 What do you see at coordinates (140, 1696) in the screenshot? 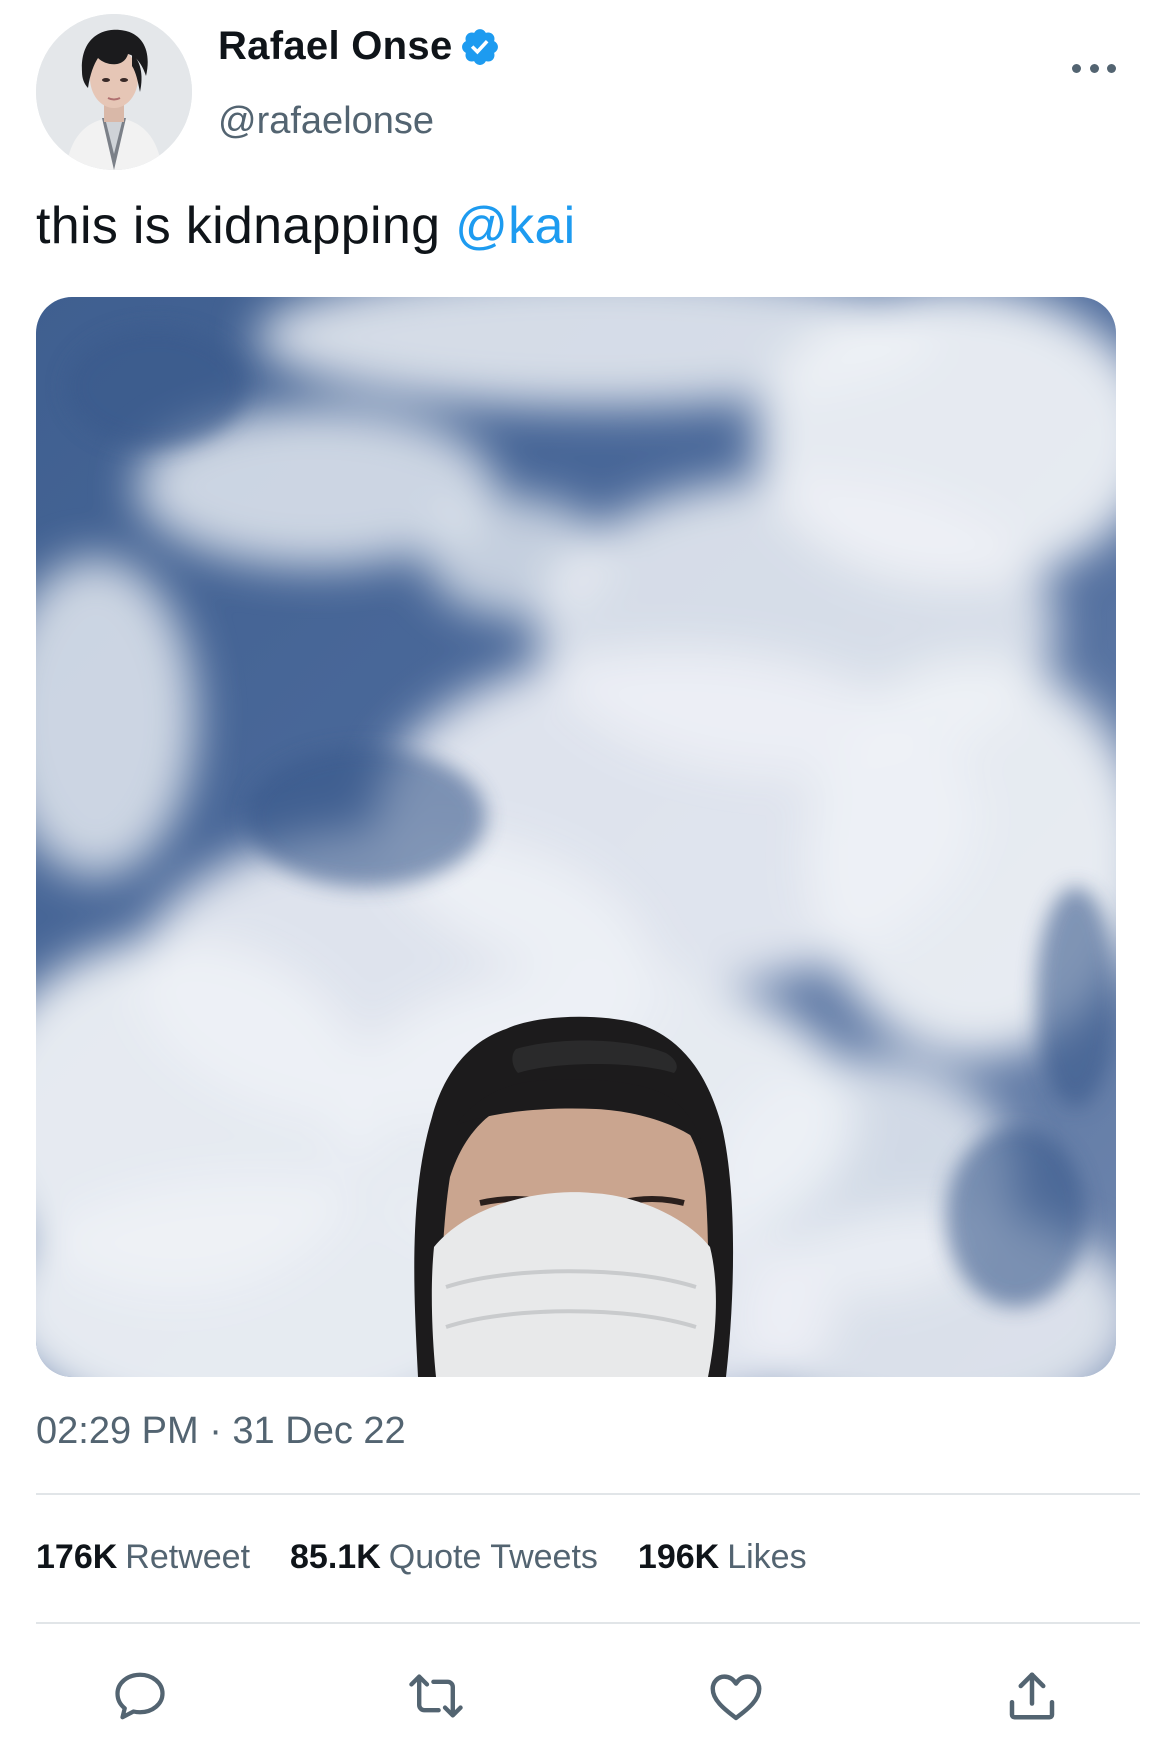
I see `reply-icon` at bounding box center [140, 1696].